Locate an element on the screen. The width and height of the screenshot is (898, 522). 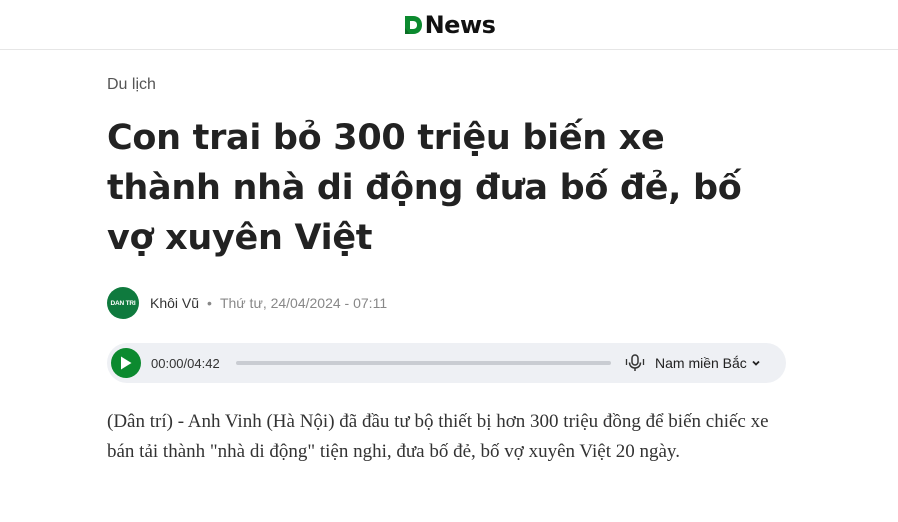
dnews-logo-icon is located at coordinates (413, 24).